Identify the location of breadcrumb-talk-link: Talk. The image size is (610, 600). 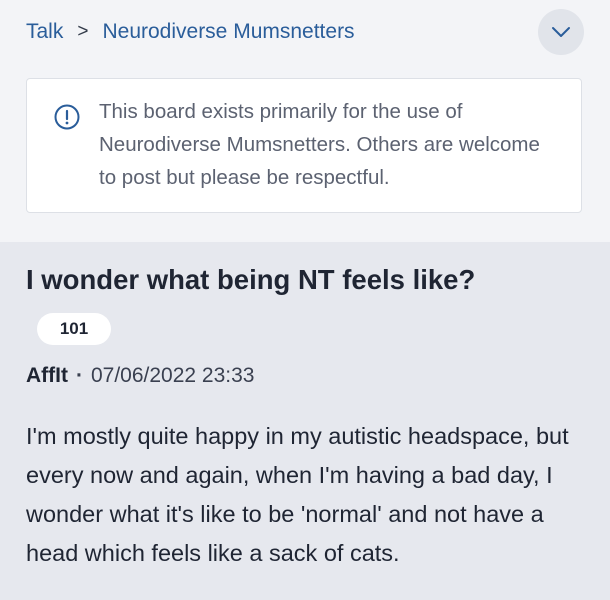
(44, 32).